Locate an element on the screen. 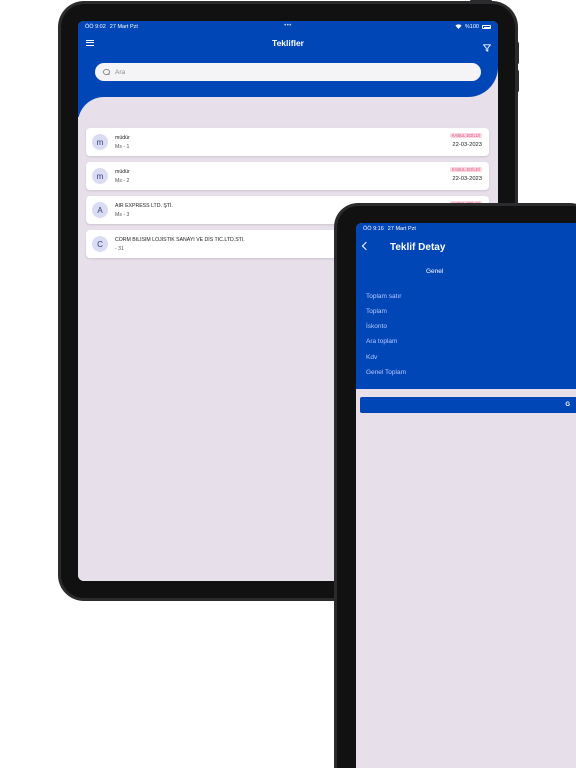 Image resolution: width=576 pixels, height=768 pixels. page-title: Teklif Detay is located at coordinates (418, 247).